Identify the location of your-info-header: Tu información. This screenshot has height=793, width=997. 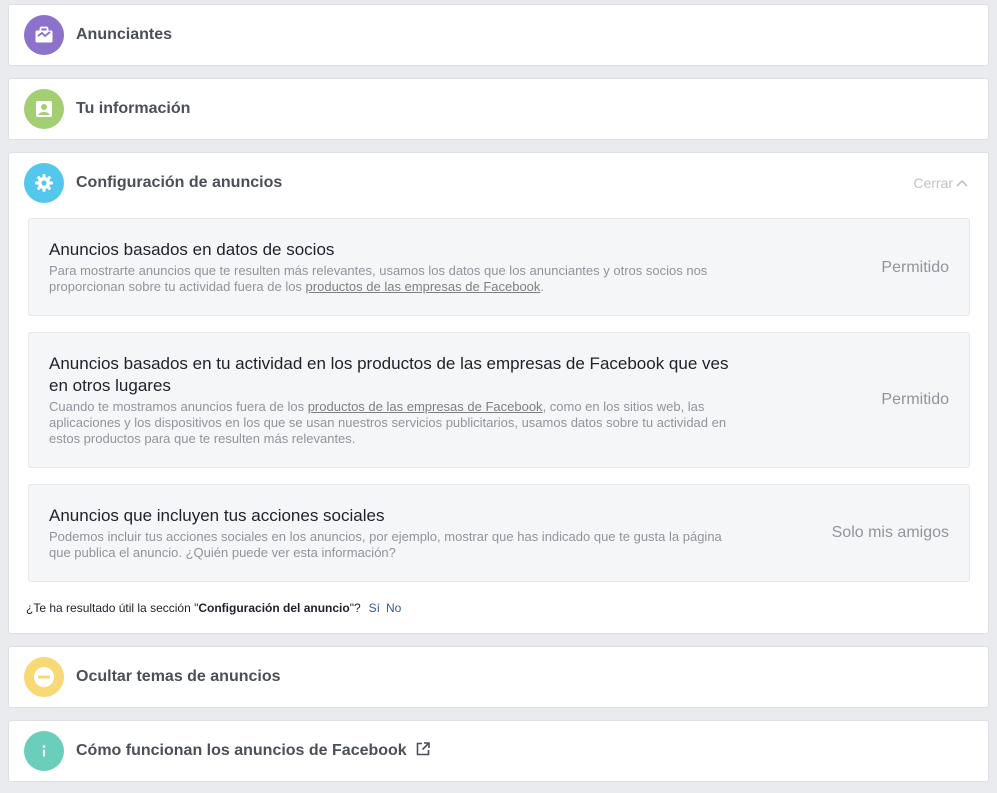
(498, 109).